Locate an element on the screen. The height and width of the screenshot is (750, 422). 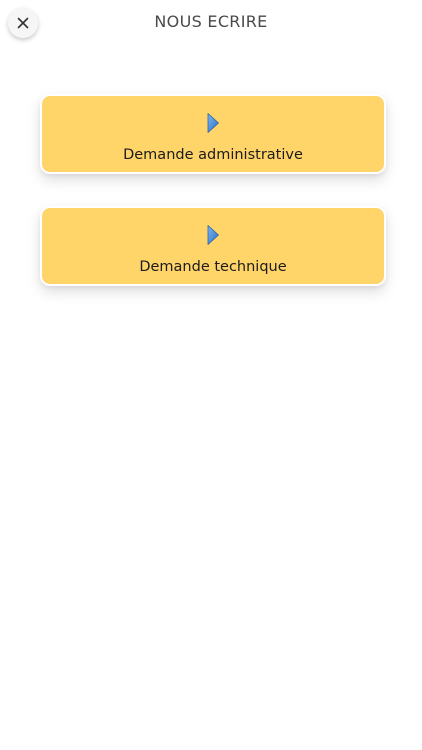
option-label: Demande technique is located at coordinates (213, 267).